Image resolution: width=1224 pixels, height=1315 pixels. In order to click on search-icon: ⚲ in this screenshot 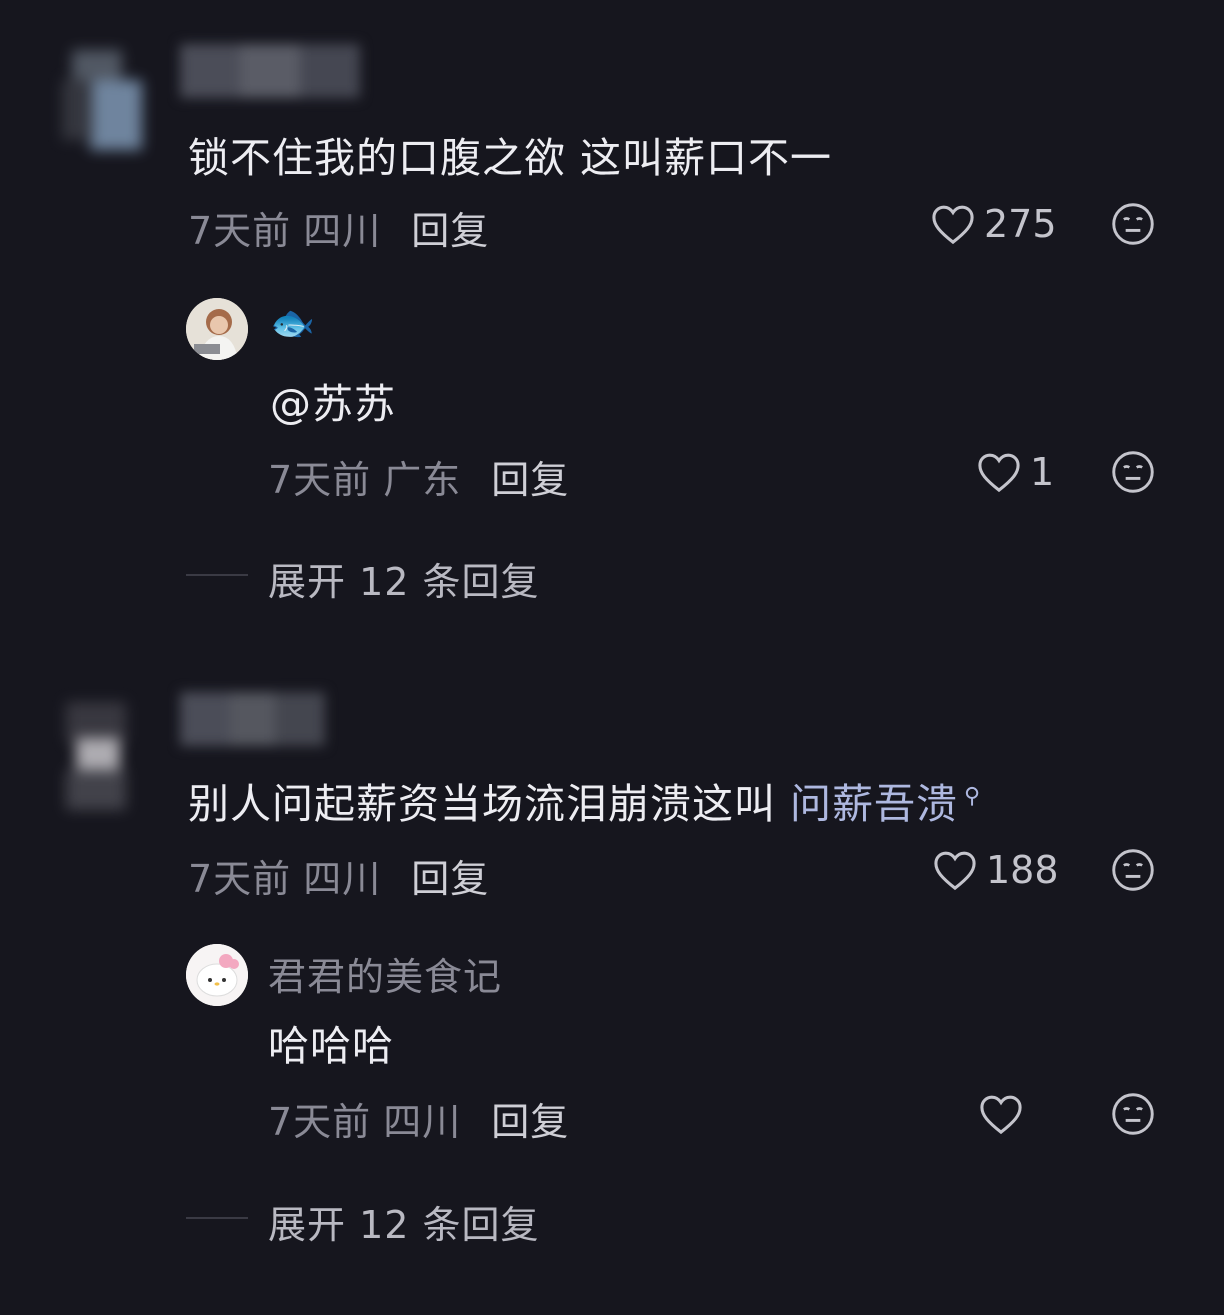, I will do `click(972, 796)`.